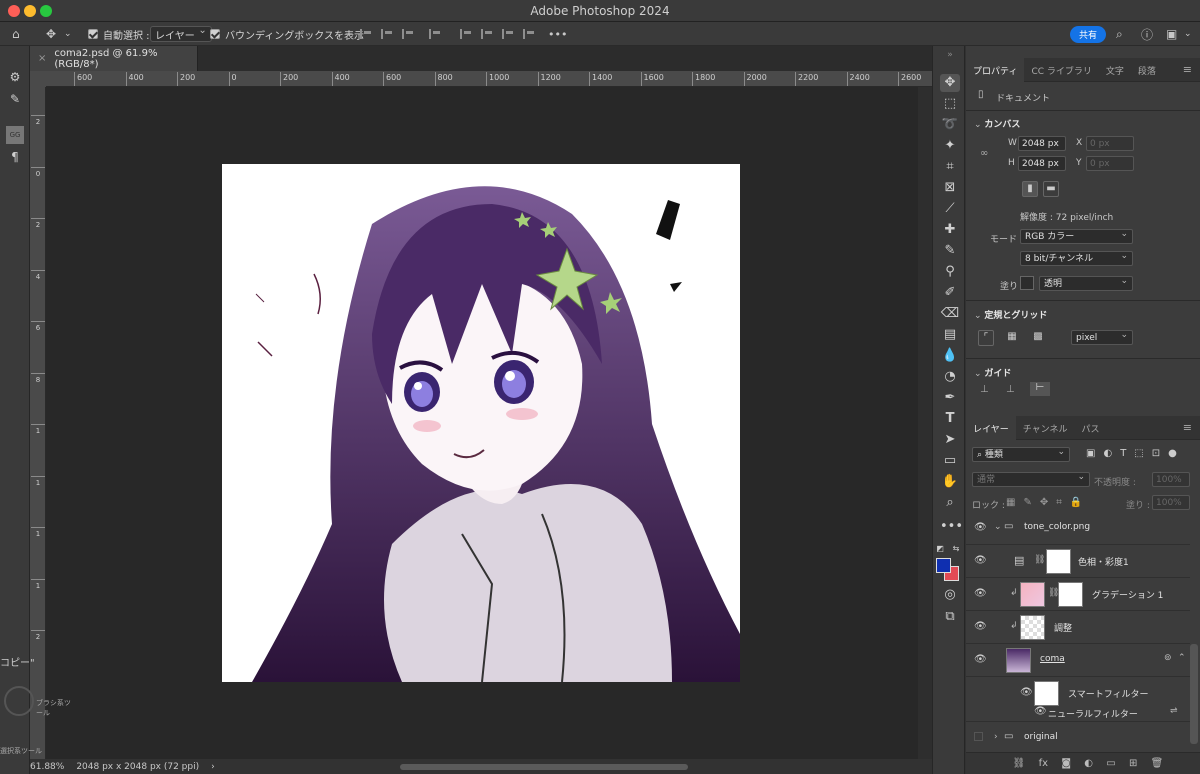  Describe the element at coordinates (984, 389) in the screenshot. I see `guide-lock-icon: ⊥` at that location.